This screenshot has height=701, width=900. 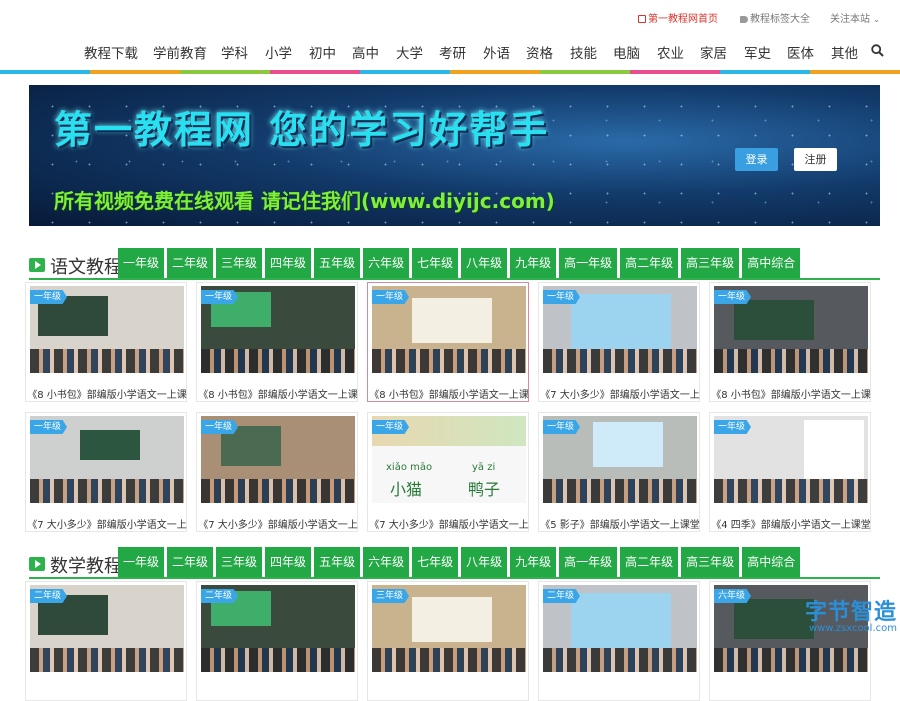 I want to click on nav-item: 初中, so click(x=322, y=52).